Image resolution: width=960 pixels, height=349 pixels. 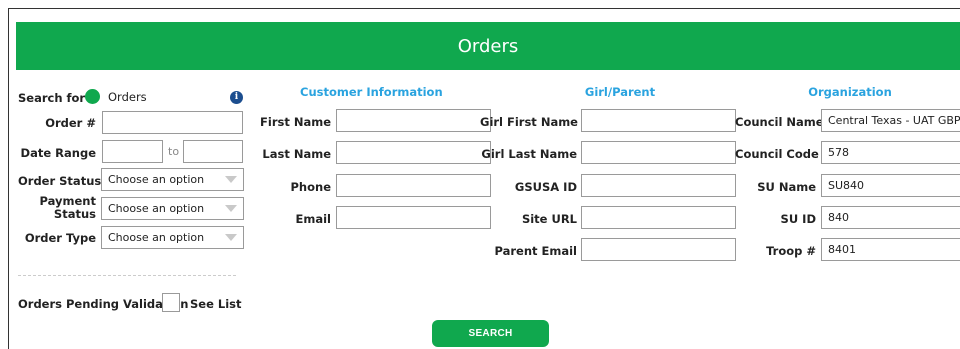 What do you see at coordinates (295, 122) in the screenshot?
I see `first-name-label: First Name` at bounding box center [295, 122].